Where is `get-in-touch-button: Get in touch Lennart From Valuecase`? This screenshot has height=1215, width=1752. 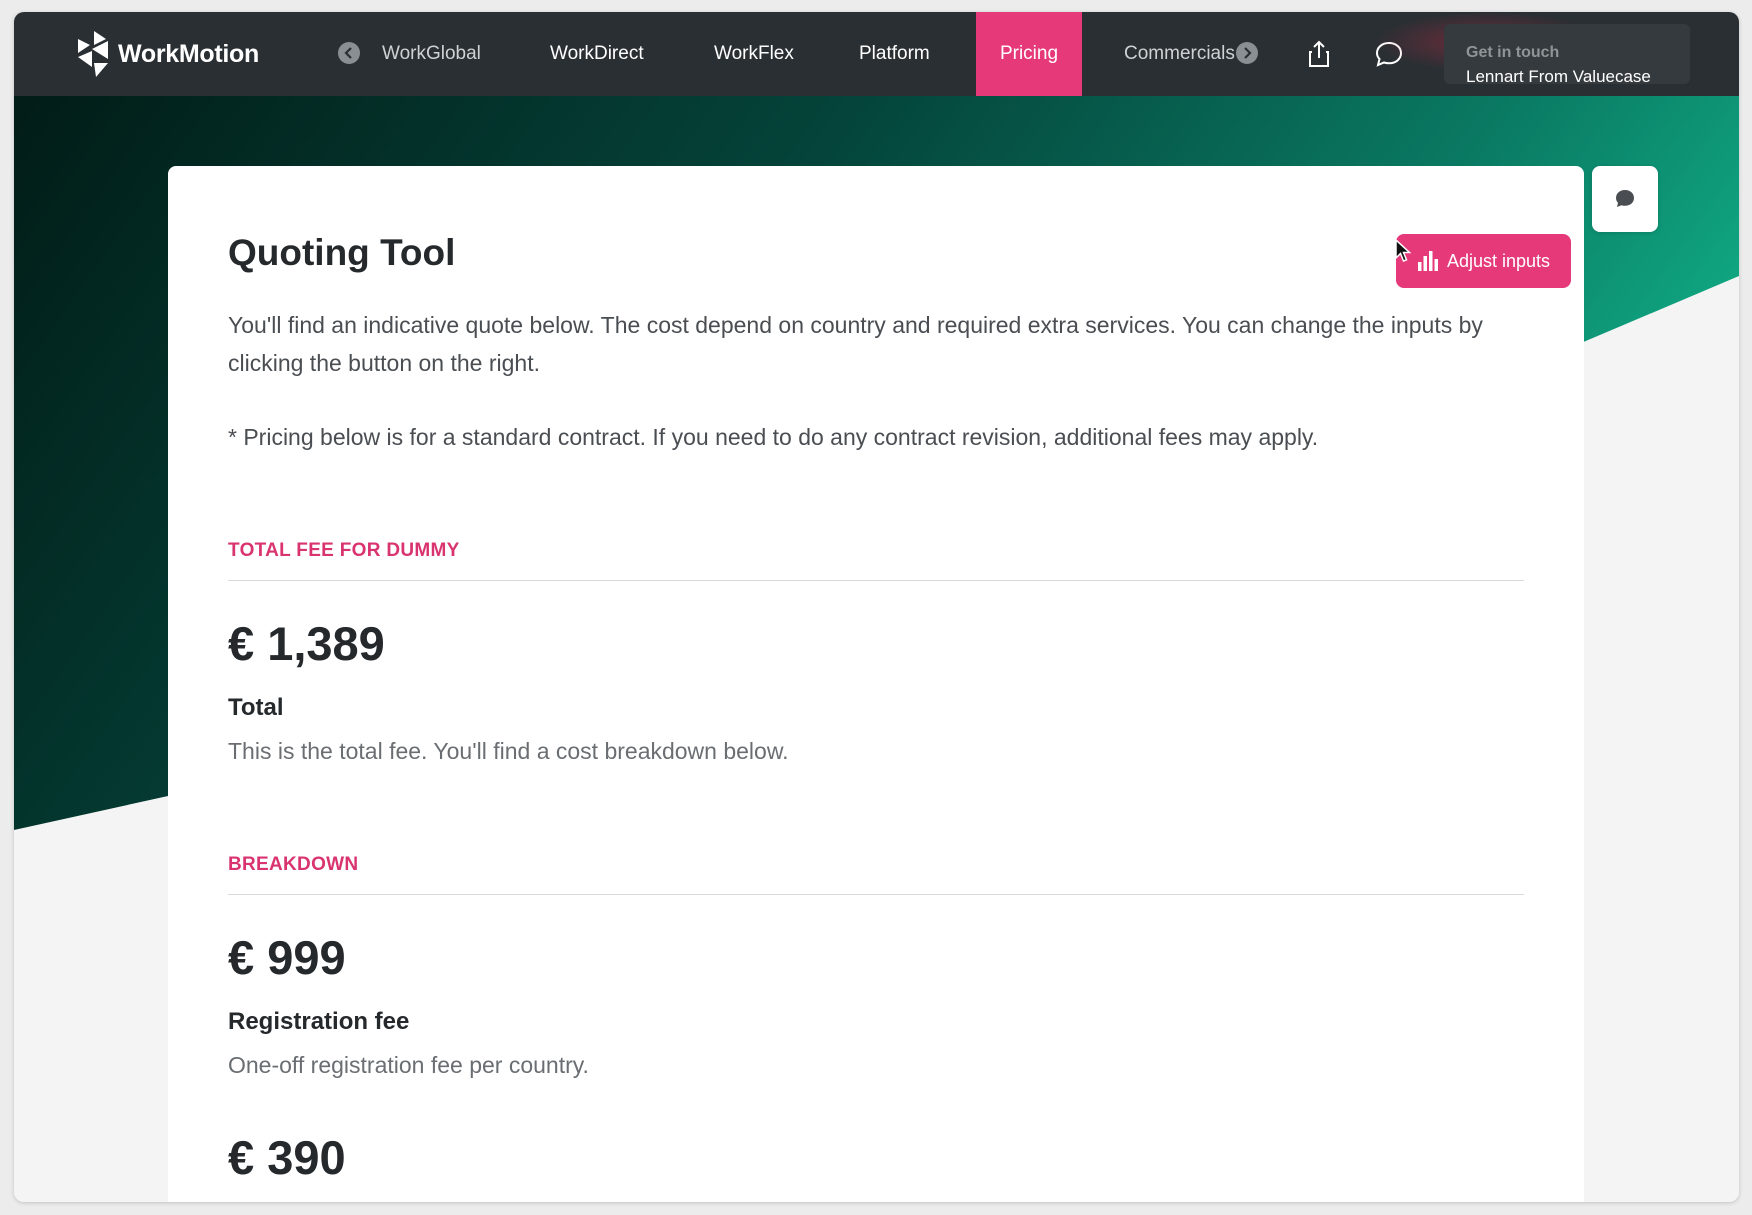
get-in-touch-button: Get in touch Lennart From Valuecase is located at coordinates (1567, 55).